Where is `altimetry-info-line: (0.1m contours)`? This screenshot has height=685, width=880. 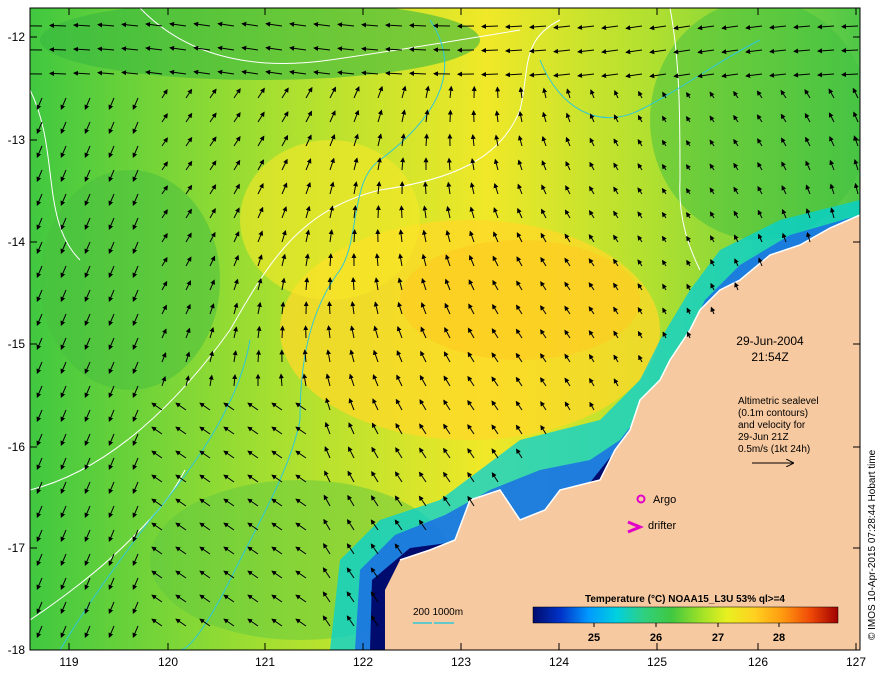
altimetry-info-line: (0.1m contours) is located at coordinates (798, 414).